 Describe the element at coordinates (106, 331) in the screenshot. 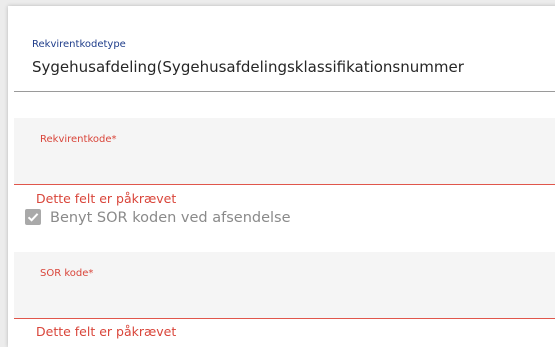

I see `sor-code-error: Dette felt er påkrævet` at that location.